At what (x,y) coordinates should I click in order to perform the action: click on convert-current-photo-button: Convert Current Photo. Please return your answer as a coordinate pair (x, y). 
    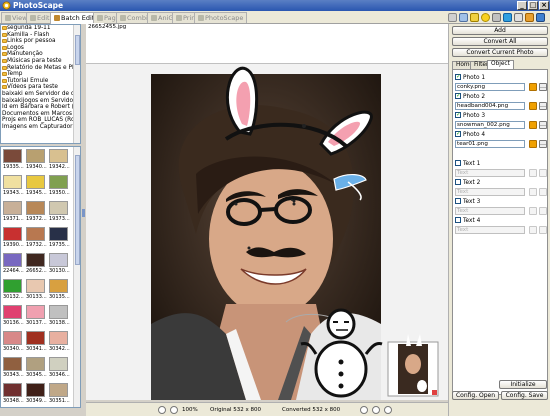
    Looking at the image, I should click on (500, 52).